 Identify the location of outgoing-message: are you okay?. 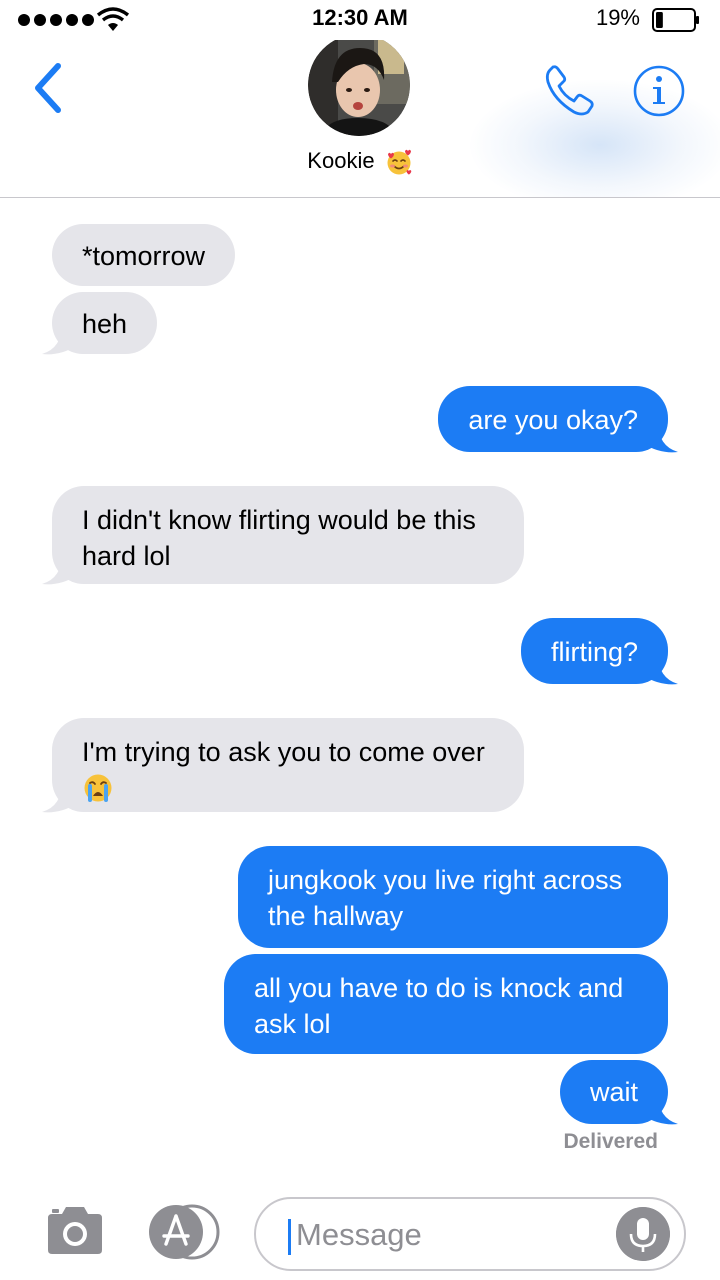
(553, 419).